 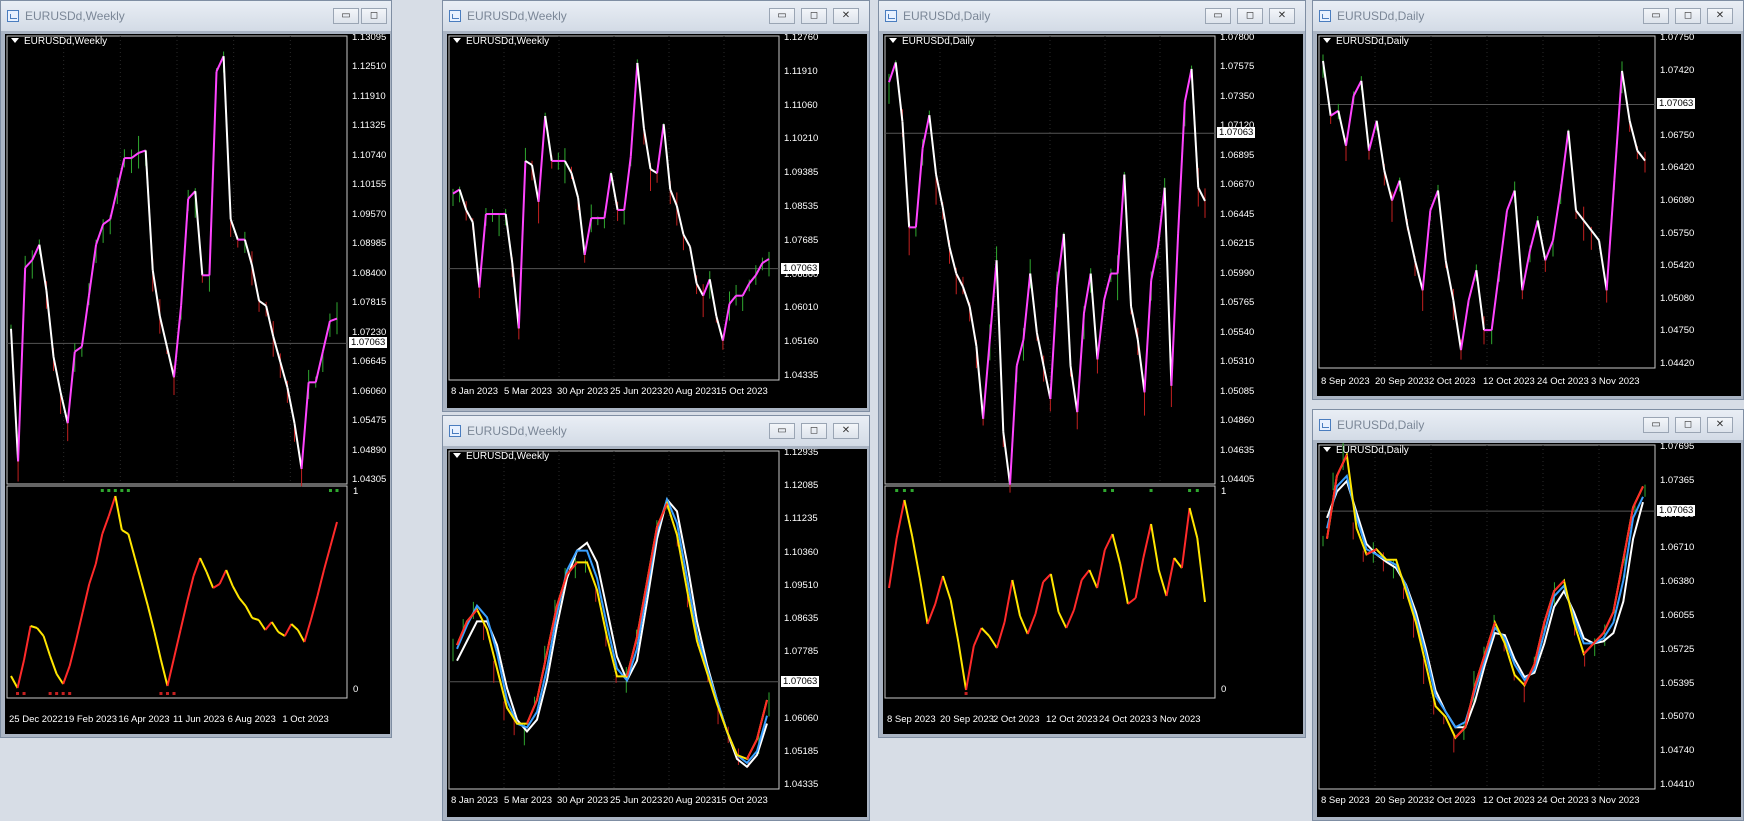 I want to click on price-tick: 1.13095, so click(x=369, y=38).